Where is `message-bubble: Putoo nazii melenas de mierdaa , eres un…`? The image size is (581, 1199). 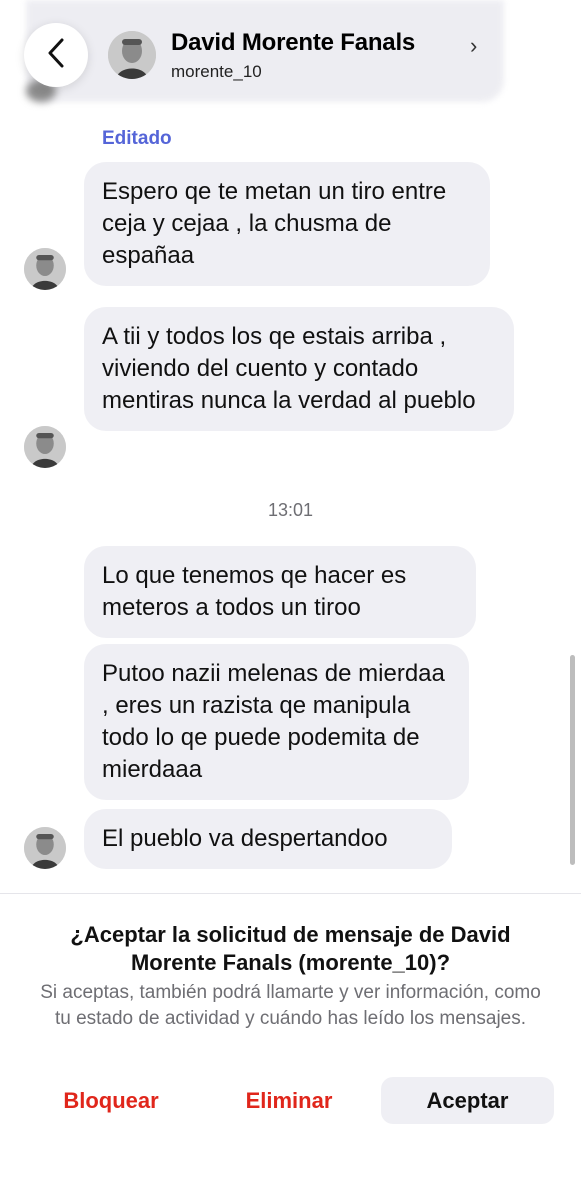 message-bubble: Putoo nazii melenas de mierdaa , eres un… is located at coordinates (276, 722).